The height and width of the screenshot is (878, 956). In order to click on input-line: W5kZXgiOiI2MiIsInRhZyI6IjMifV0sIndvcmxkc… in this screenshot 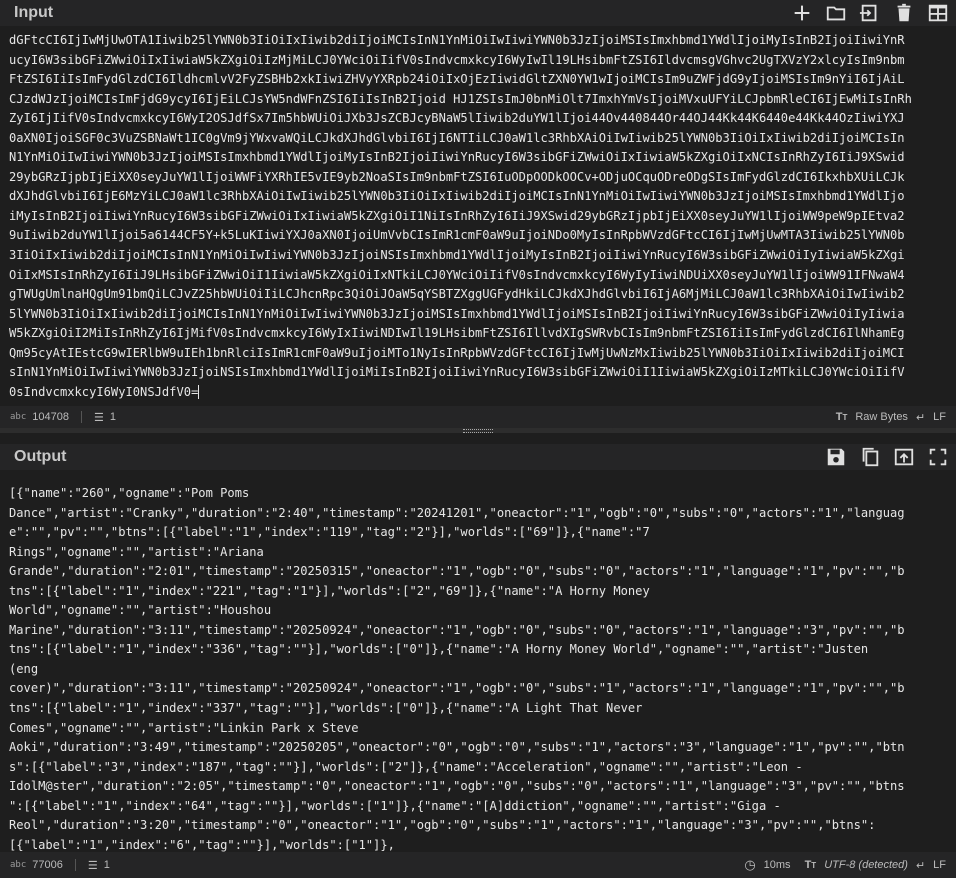, I will do `click(457, 333)`.